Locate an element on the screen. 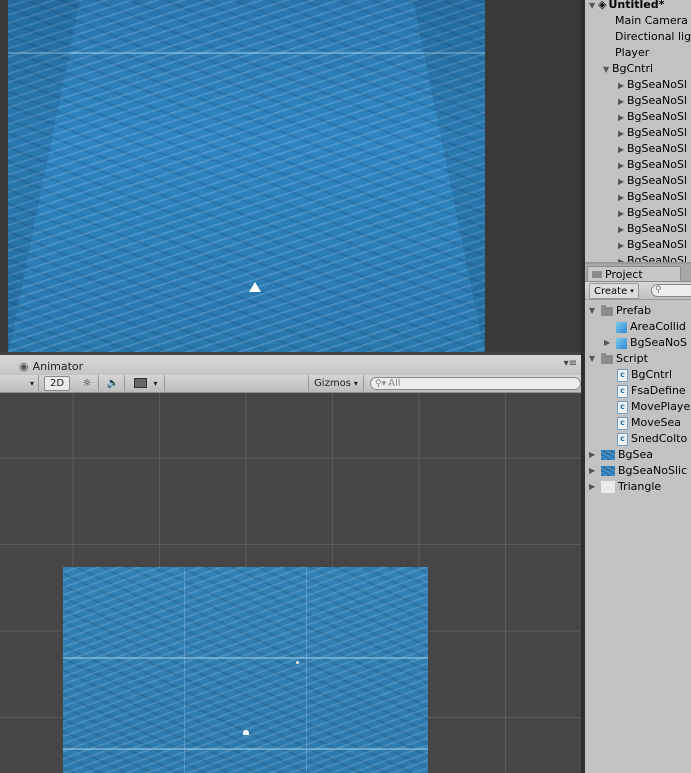 The width and height of the screenshot is (691, 773). hierarchy-item: Player is located at coordinates (632, 53).